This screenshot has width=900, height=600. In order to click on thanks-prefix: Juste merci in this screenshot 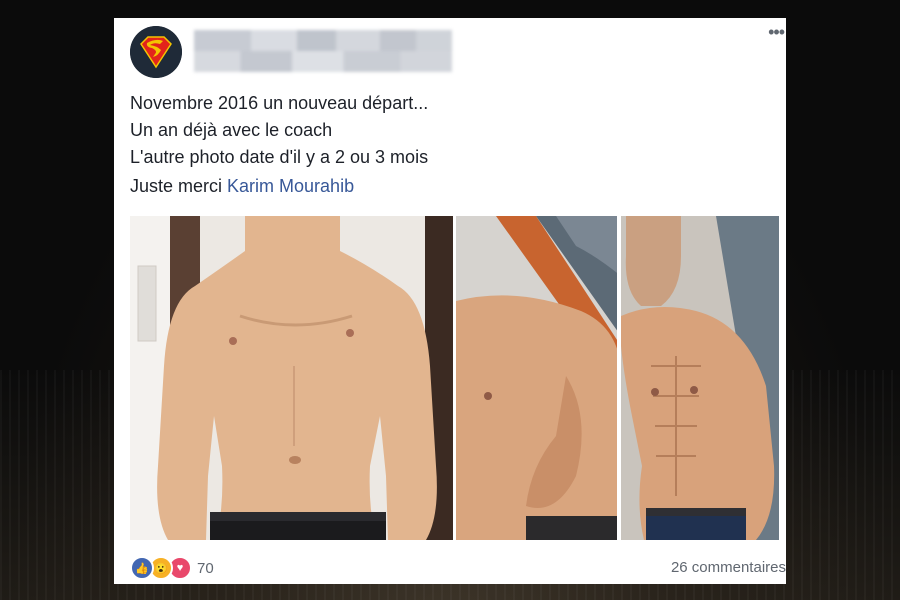, I will do `click(179, 186)`.